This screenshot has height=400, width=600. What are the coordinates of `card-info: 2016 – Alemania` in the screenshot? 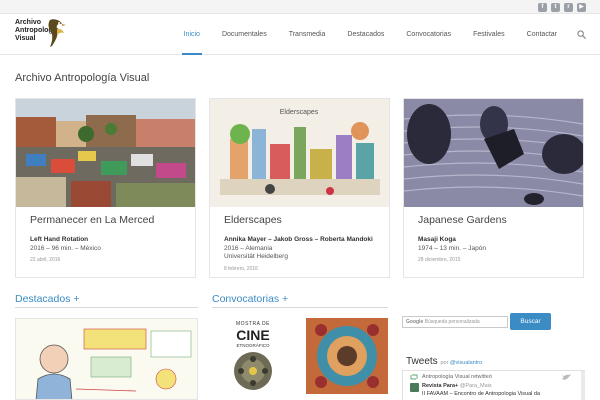 It's located at (248, 248).